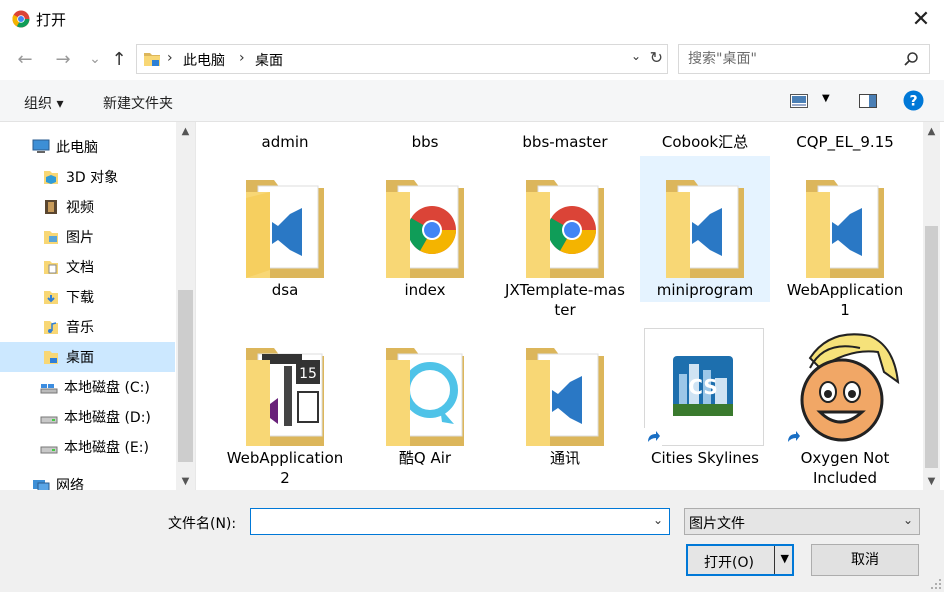 This screenshot has height=592, width=944. What do you see at coordinates (80, 358) in the screenshot?
I see `sidebar-item-label: 桌面` at bounding box center [80, 358].